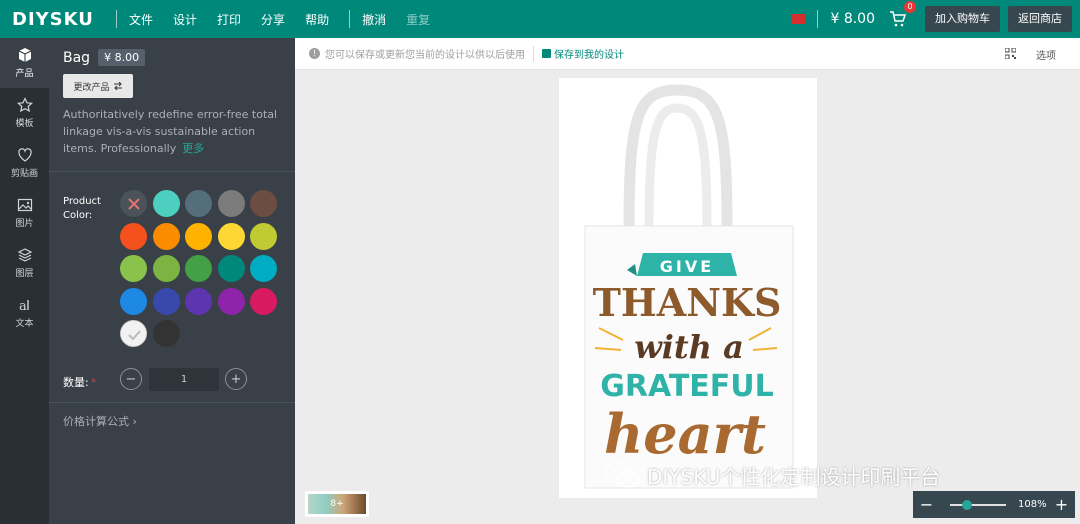  What do you see at coordinates (533, 53) in the screenshot?
I see `toolbar-divider` at bounding box center [533, 53].